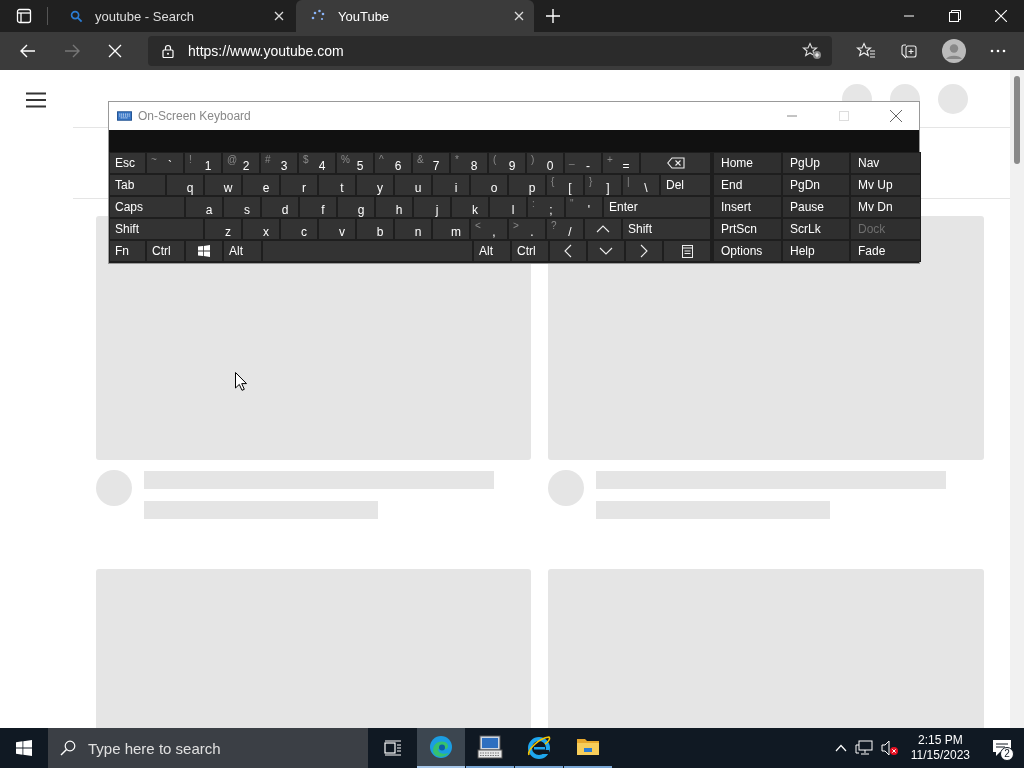 The image size is (1024, 768). Describe the element at coordinates (223, 229) in the screenshot. I see `keyboard-key: z` at that location.